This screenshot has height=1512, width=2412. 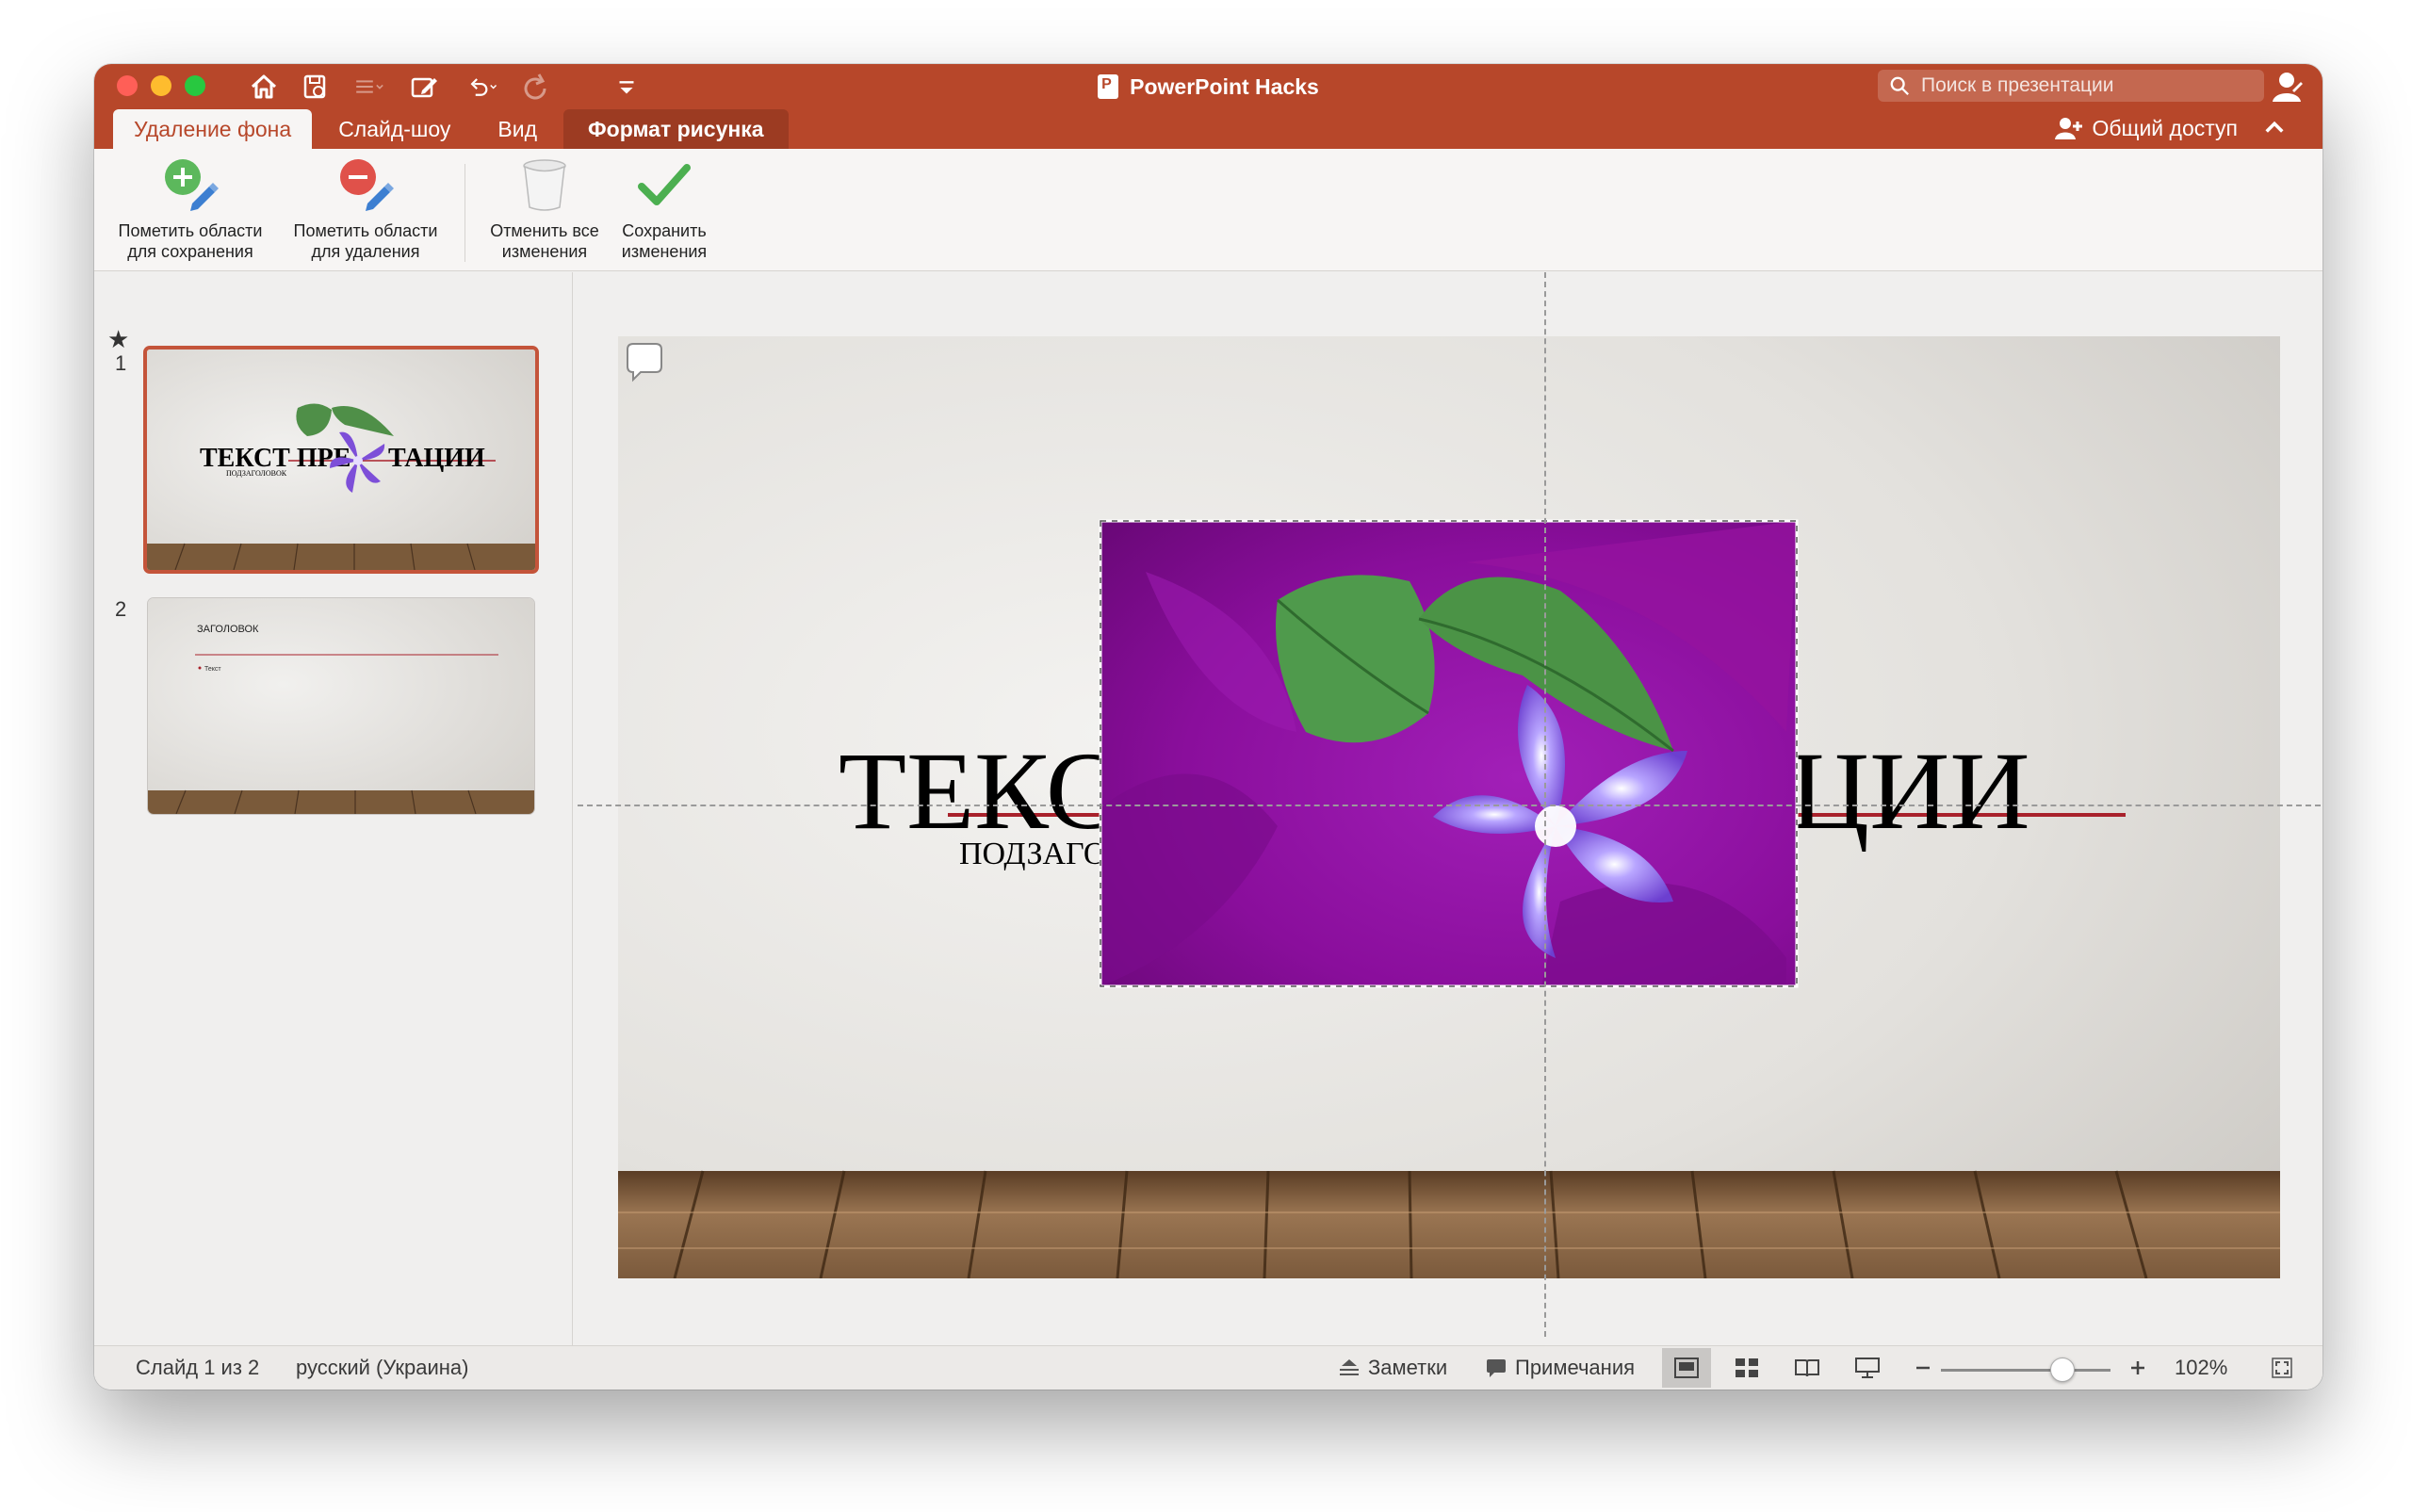 What do you see at coordinates (676, 129) in the screenshot?
I see `tab-picture-format: Формат рисунка` at bounding box center [676, 129].